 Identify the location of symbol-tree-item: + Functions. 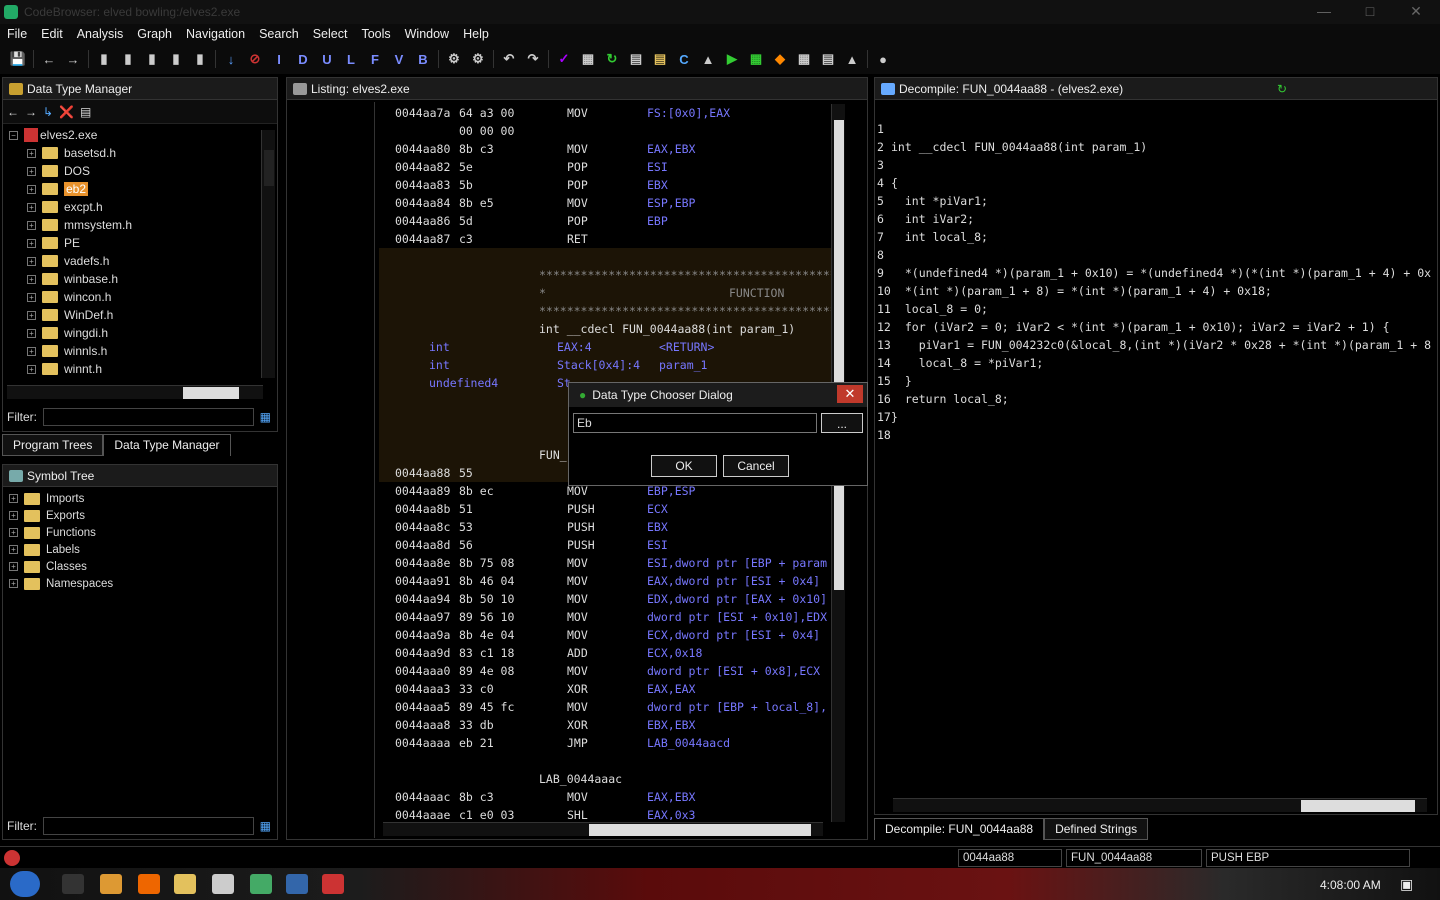
(143, 532).